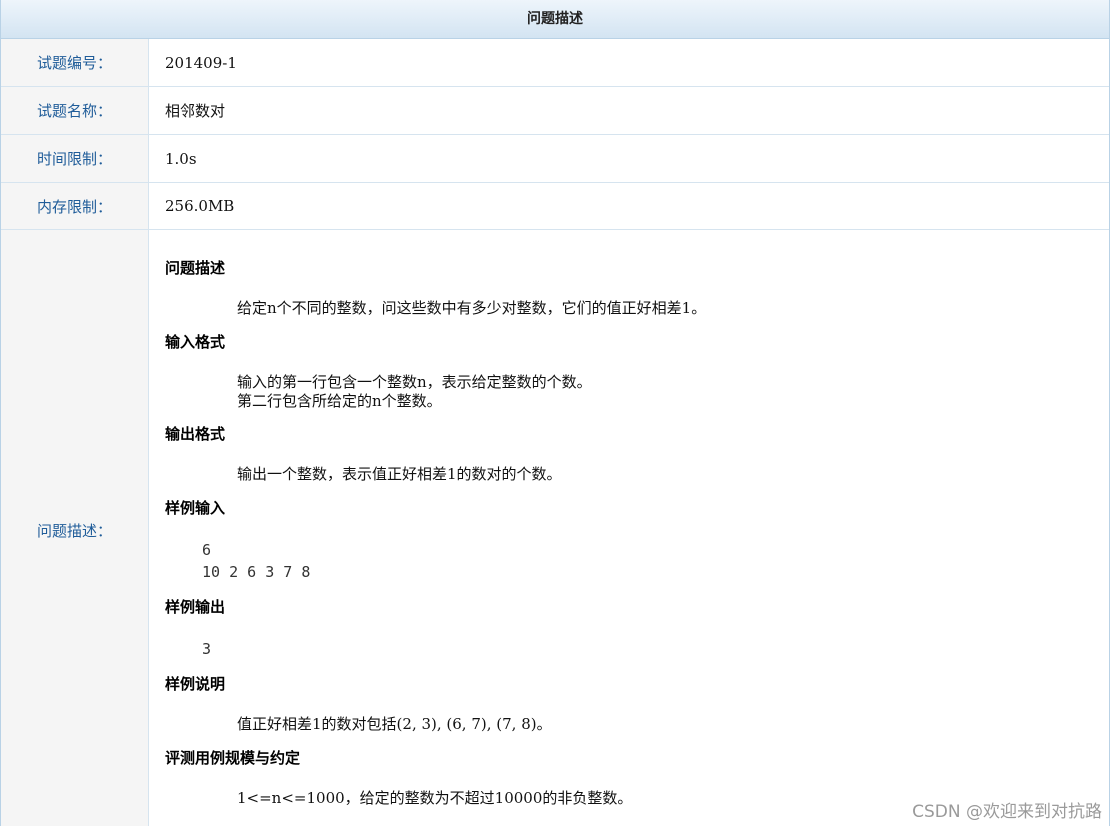 The image size is (1114, 826). What do you see at coordinates (195, 607) in the screenshot?
I see `section-title: 样例输出` at bounding box center [195, 607].